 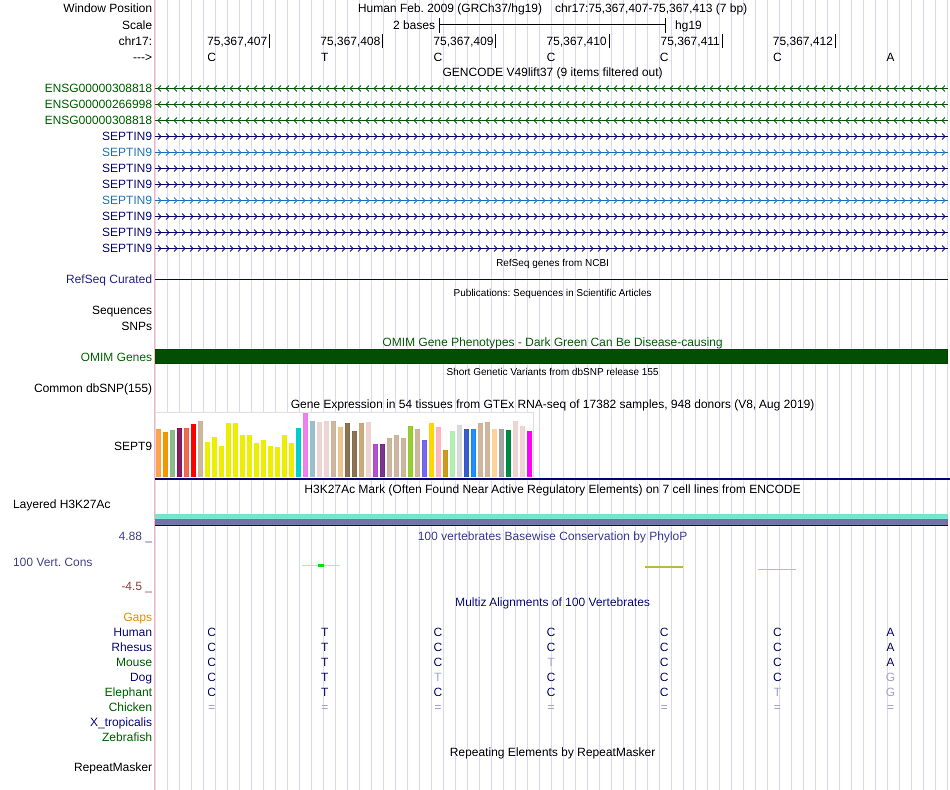 I want to click on track-label: OMIM Genes, so click(x=116, y=356).